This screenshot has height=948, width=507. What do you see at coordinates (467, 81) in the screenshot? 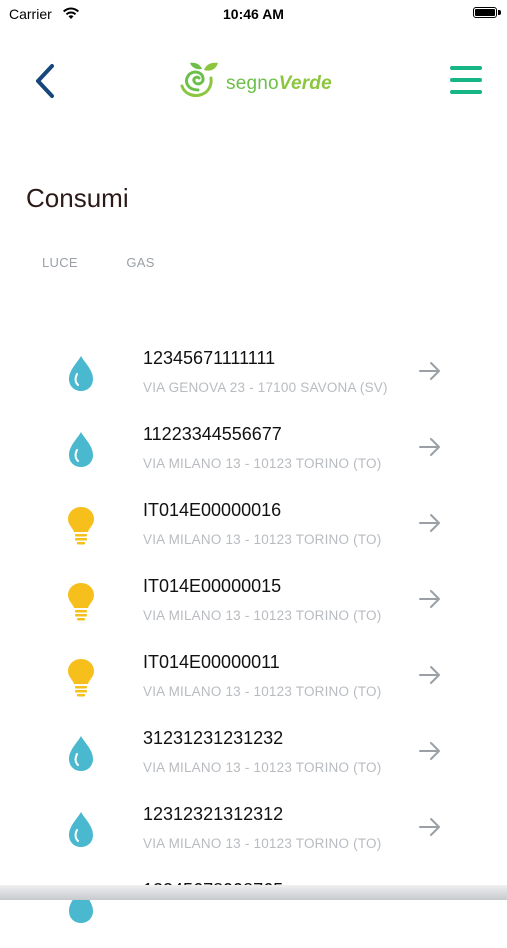
I see `hamburger-menu-icon` at bounding box center [467, 81].